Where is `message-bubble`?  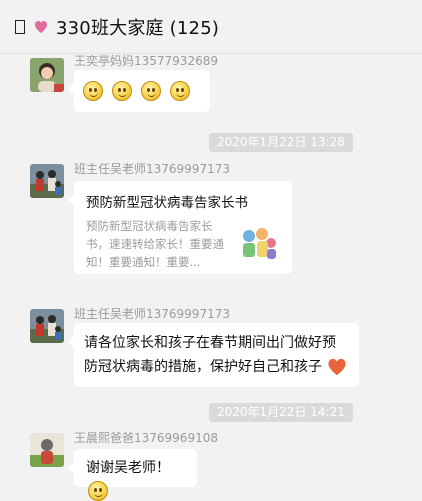 message-bubble is located at coordinates (139, 91).